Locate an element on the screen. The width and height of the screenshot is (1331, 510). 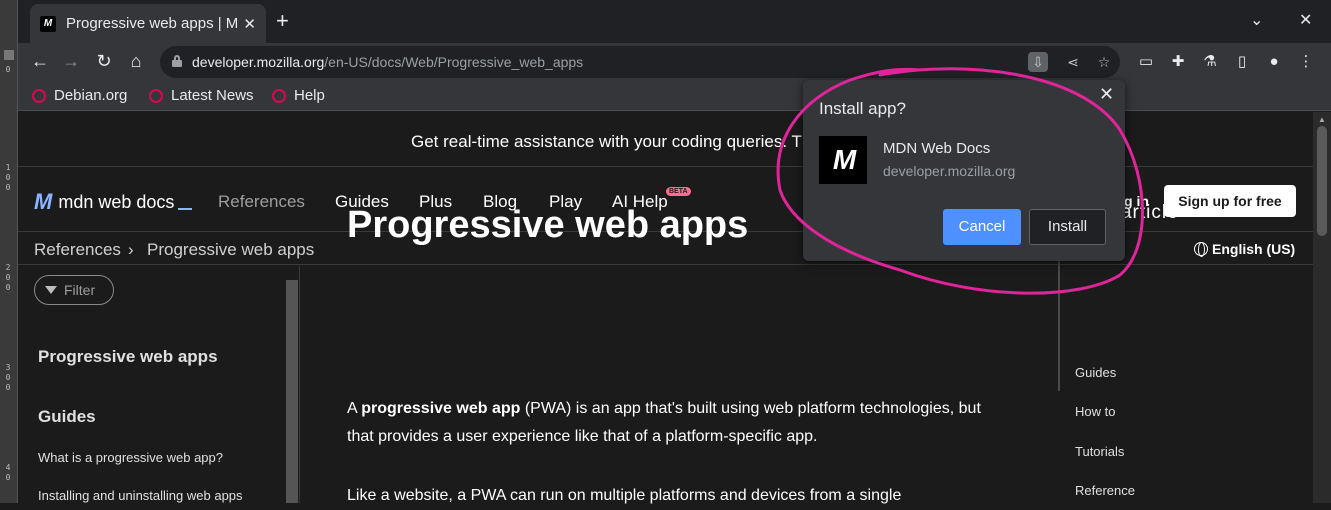
app-host: developer.mozilla.org is located at coordinates (949, 171).